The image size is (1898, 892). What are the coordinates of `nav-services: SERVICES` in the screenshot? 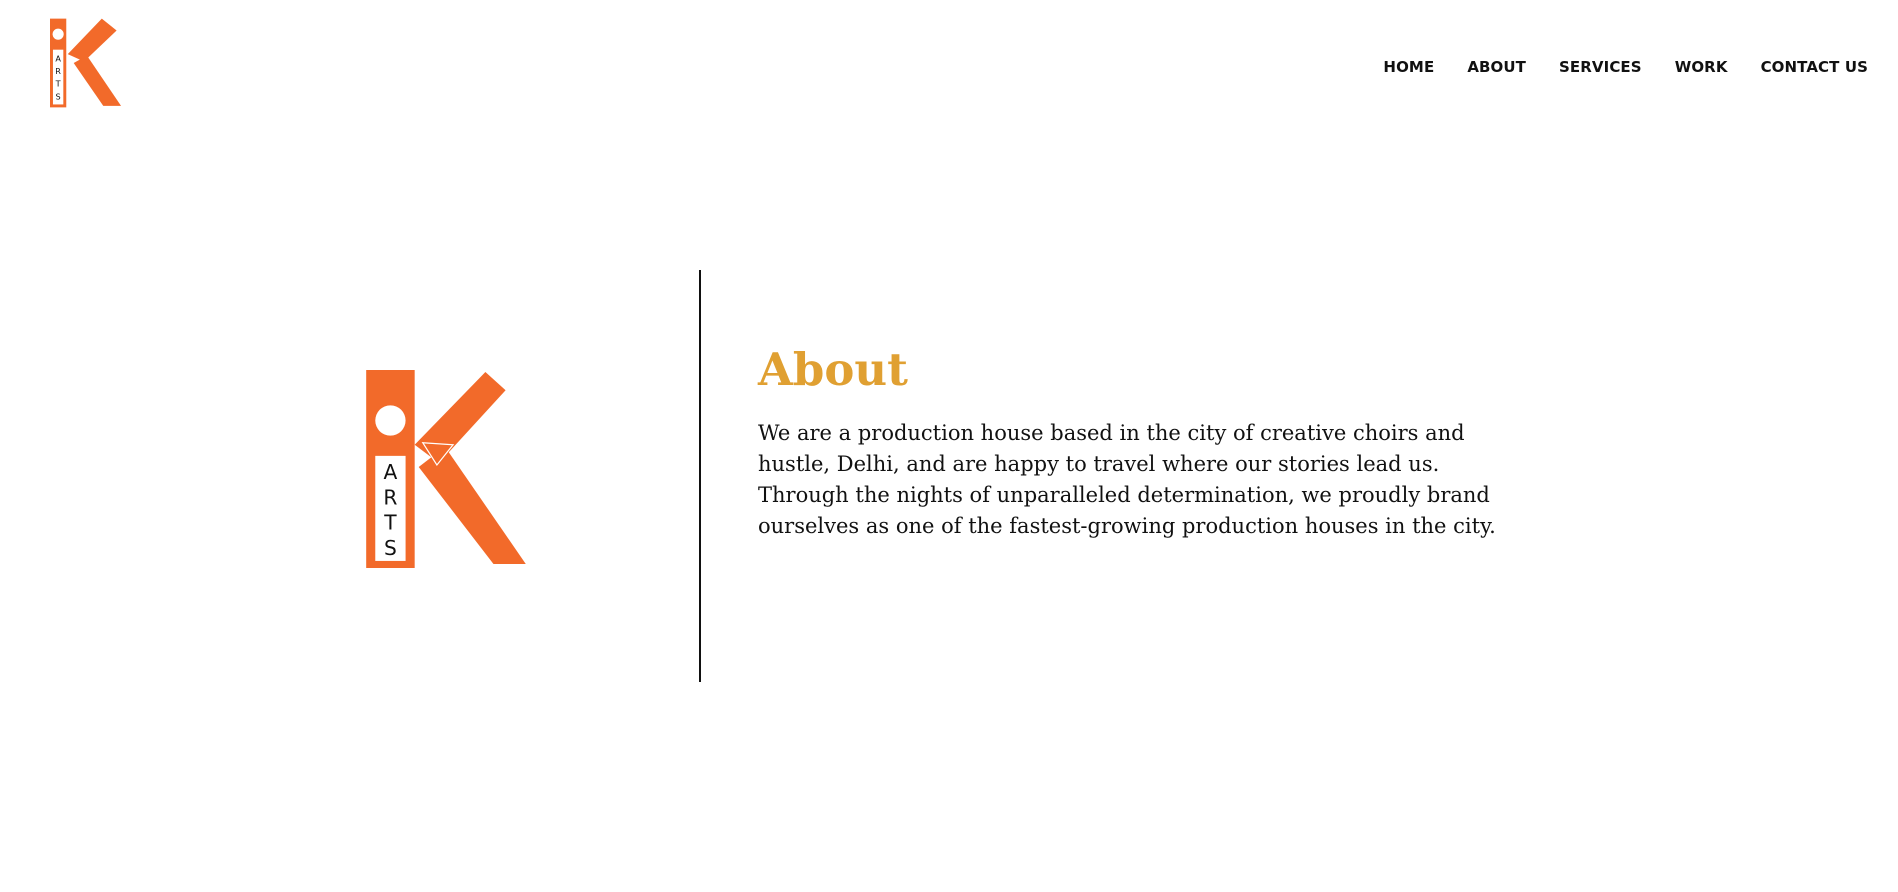 It's located at (1600, 67).